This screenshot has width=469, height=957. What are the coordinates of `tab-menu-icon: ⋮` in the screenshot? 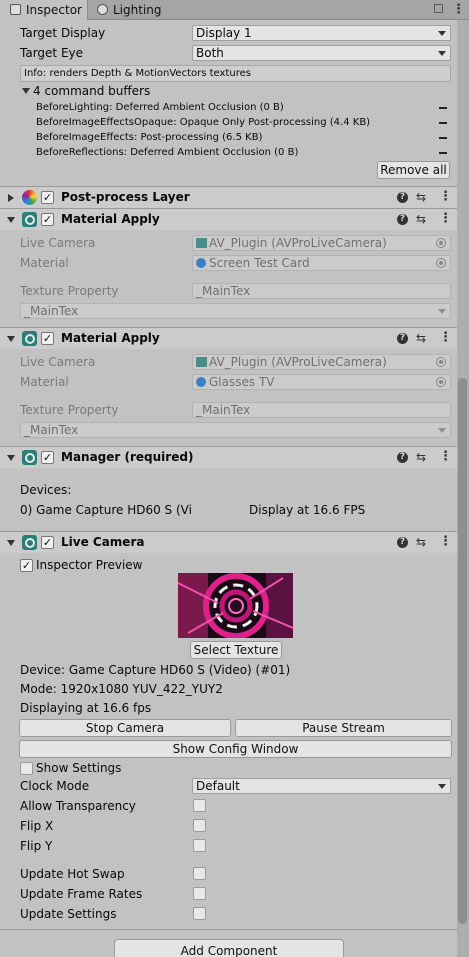 It's located at (458, 9).